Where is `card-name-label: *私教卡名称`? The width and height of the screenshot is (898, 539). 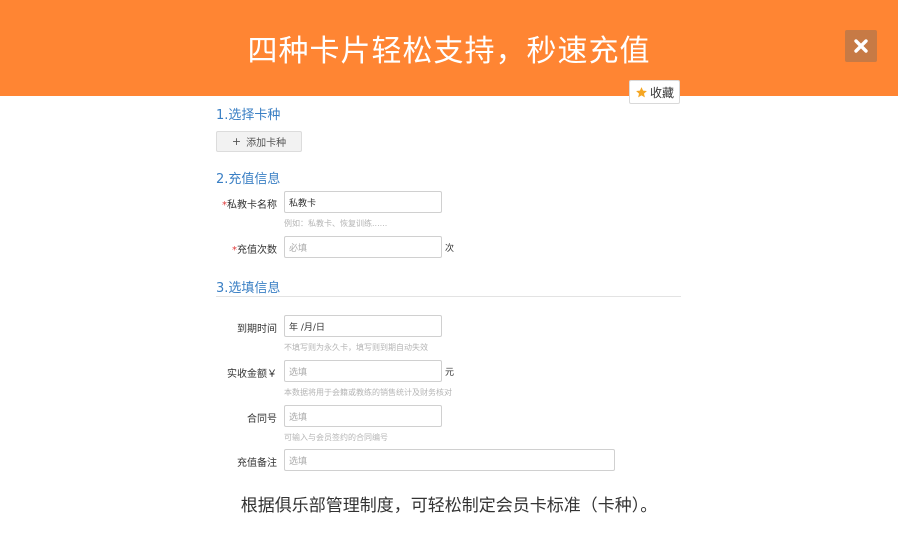 card-name-label: *私教卡名称 is located at coordinates (249, 205).